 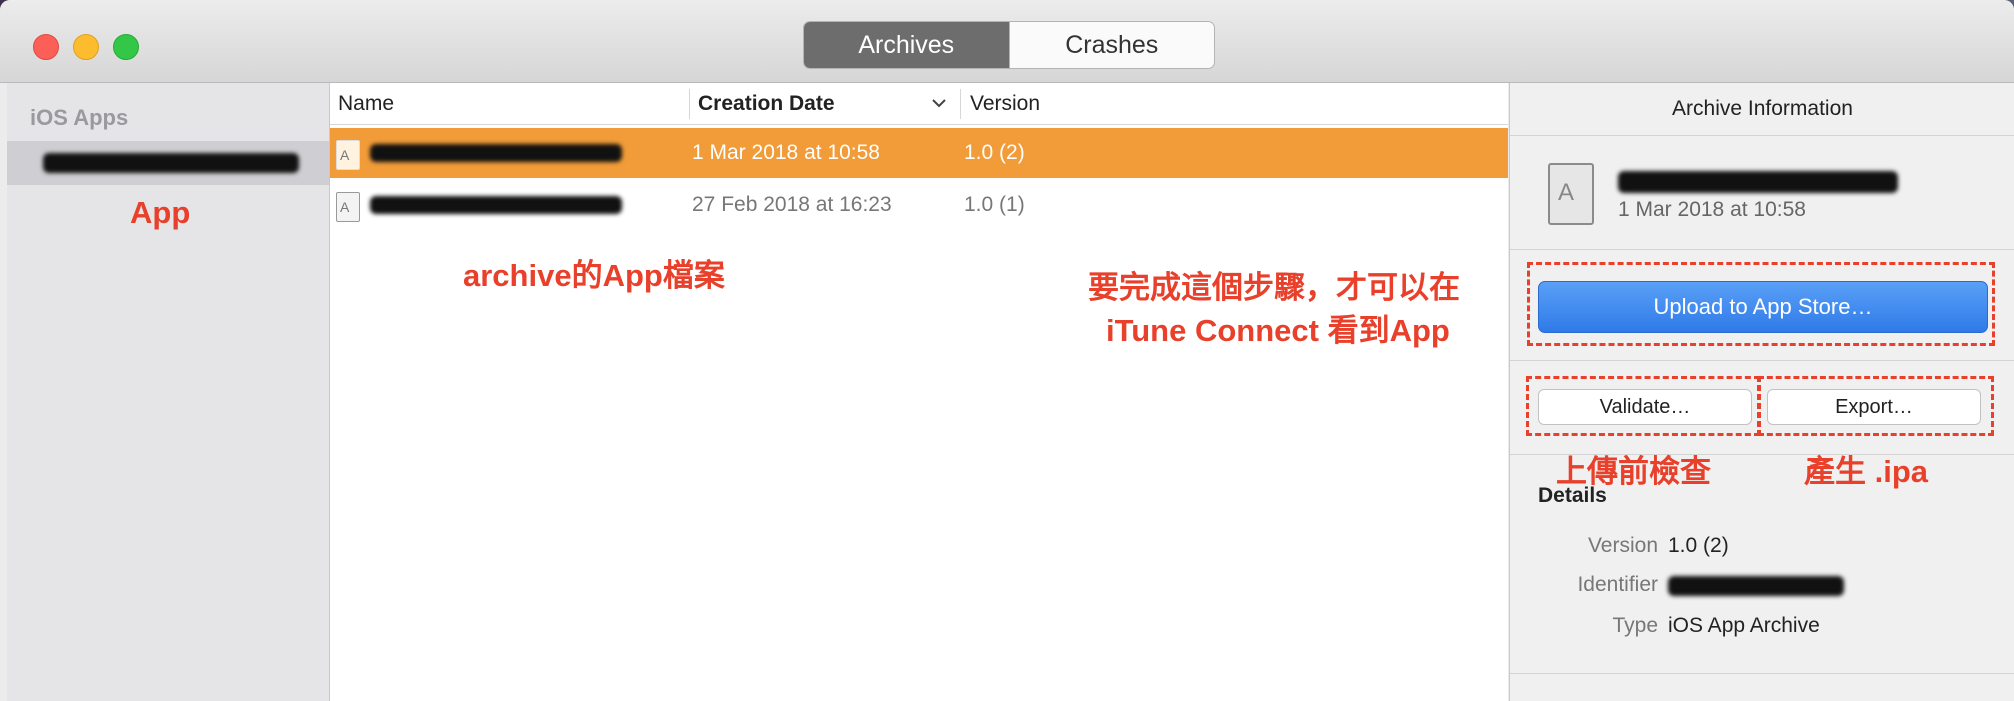 I want to click on annotation-upload-note-line2: iTune Connect 看到App, so click(x=1278, y=330).